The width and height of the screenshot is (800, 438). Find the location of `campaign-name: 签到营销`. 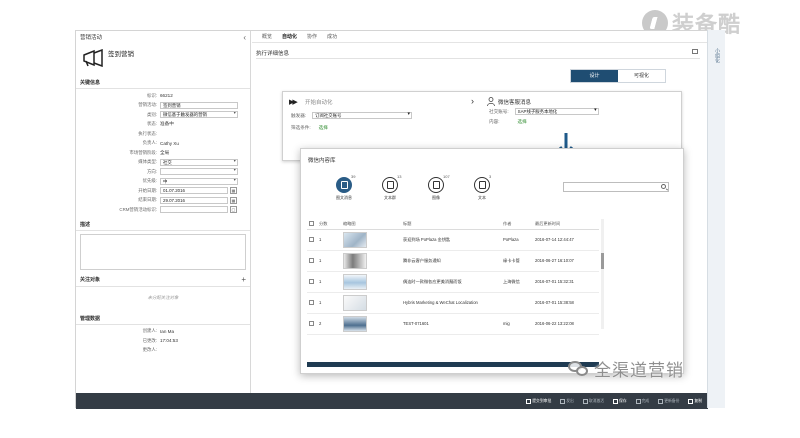

campaign-name: 签到营销 is located at coordinates (121, 54).